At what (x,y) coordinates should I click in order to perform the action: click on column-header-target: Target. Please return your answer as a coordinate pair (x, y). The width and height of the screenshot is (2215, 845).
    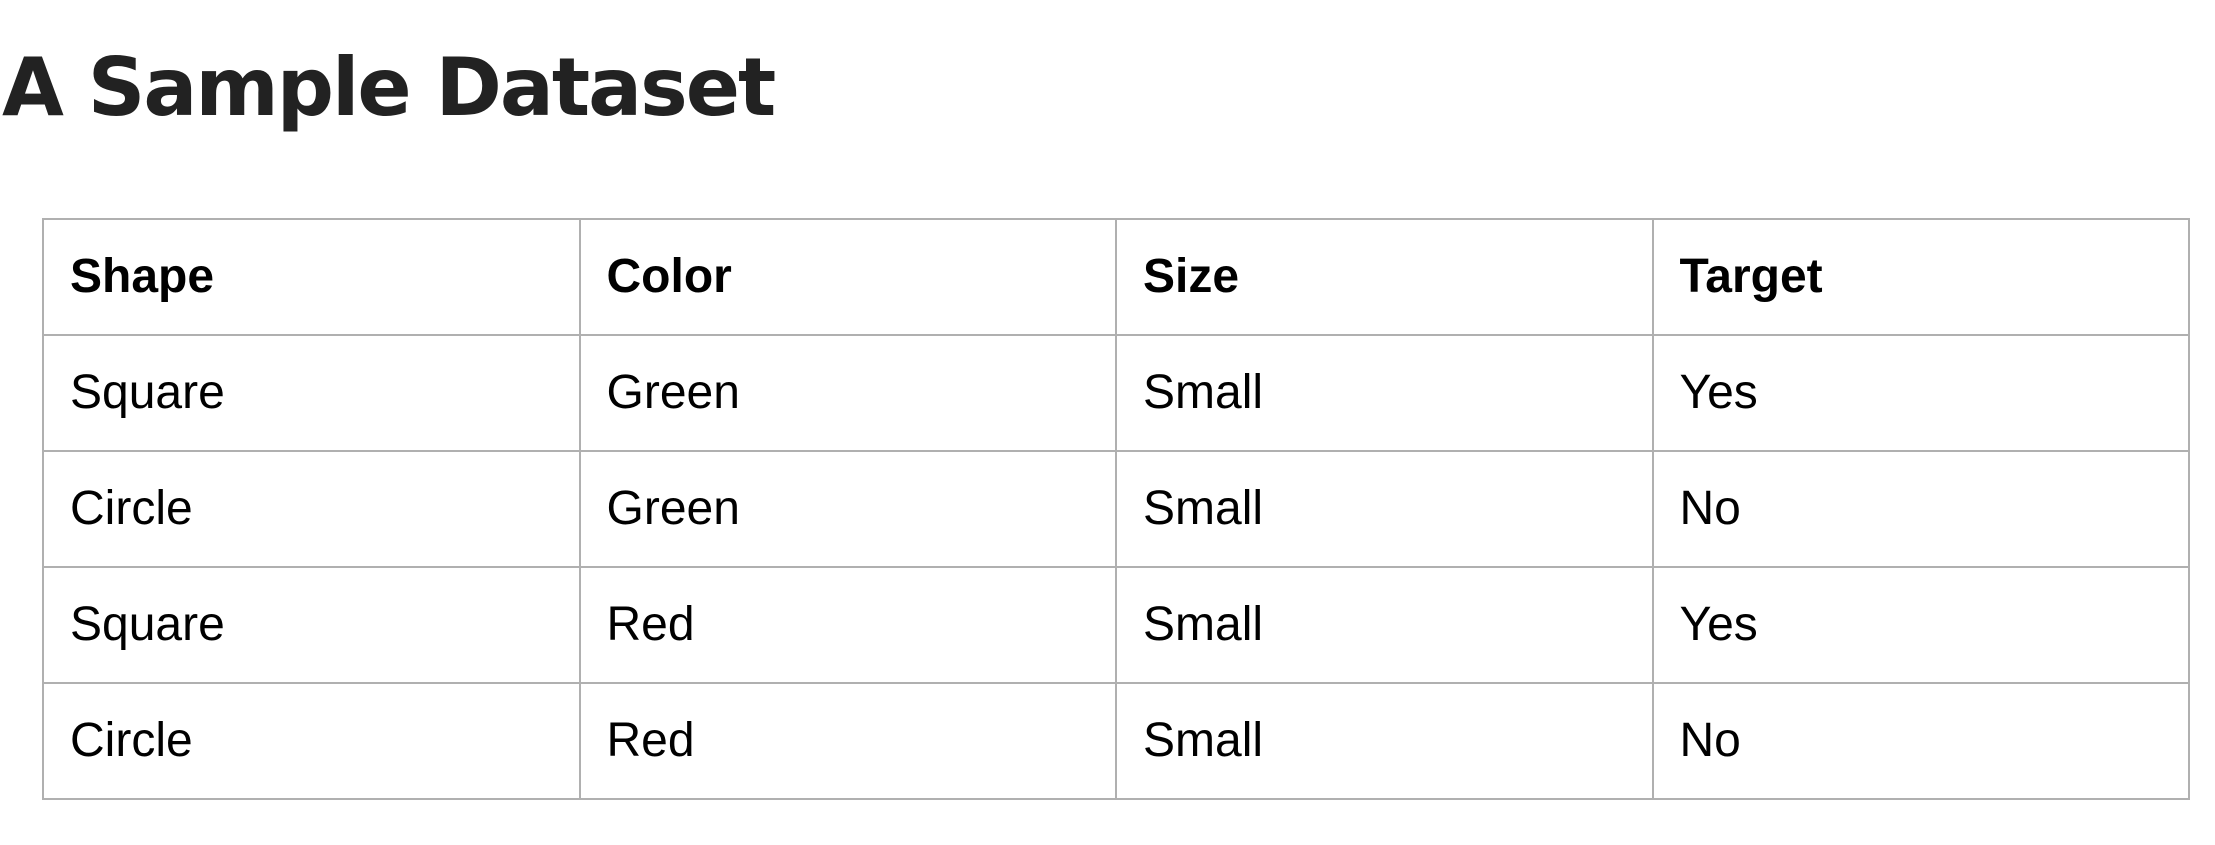
    Looking at the image, I should click on (1920, 277).